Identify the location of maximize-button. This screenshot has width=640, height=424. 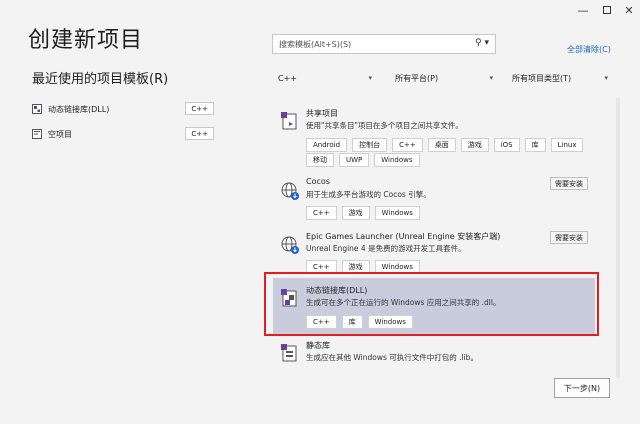
(607, 10).